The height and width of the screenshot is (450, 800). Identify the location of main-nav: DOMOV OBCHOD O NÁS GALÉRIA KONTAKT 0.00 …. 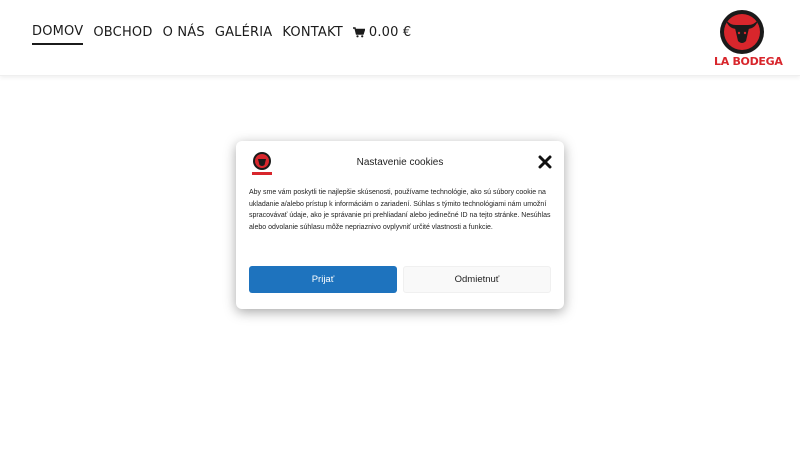
(226, 34).